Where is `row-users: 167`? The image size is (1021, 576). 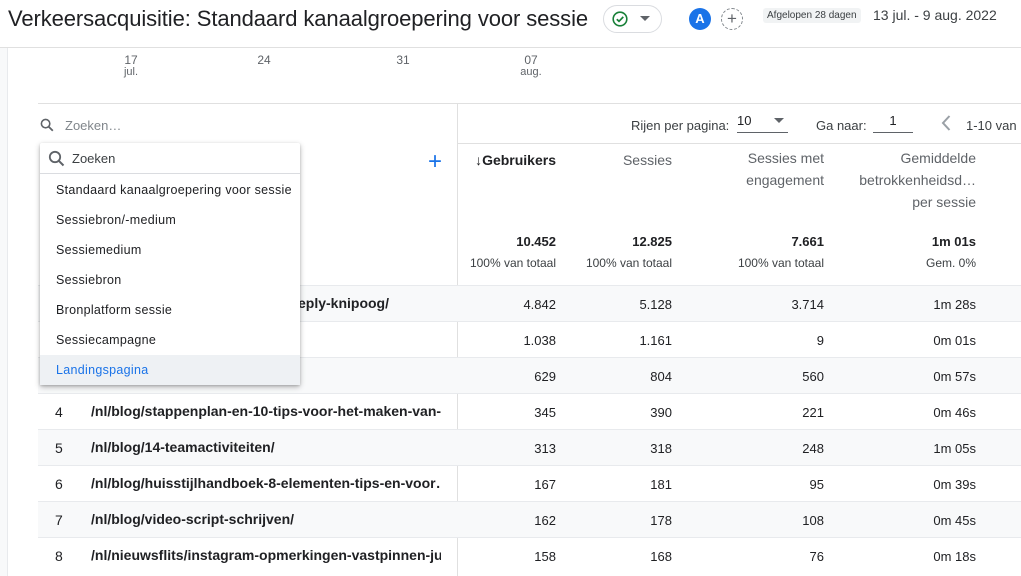
row-users: 167 is located at coordinates (545, 484).